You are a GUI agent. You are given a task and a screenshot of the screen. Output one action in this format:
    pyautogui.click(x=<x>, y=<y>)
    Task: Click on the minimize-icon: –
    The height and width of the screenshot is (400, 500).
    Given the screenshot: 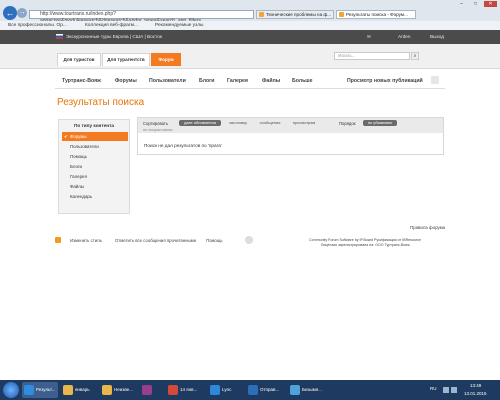 What is the action you would take?
    pyautogui.click(x=461, y=4)
    